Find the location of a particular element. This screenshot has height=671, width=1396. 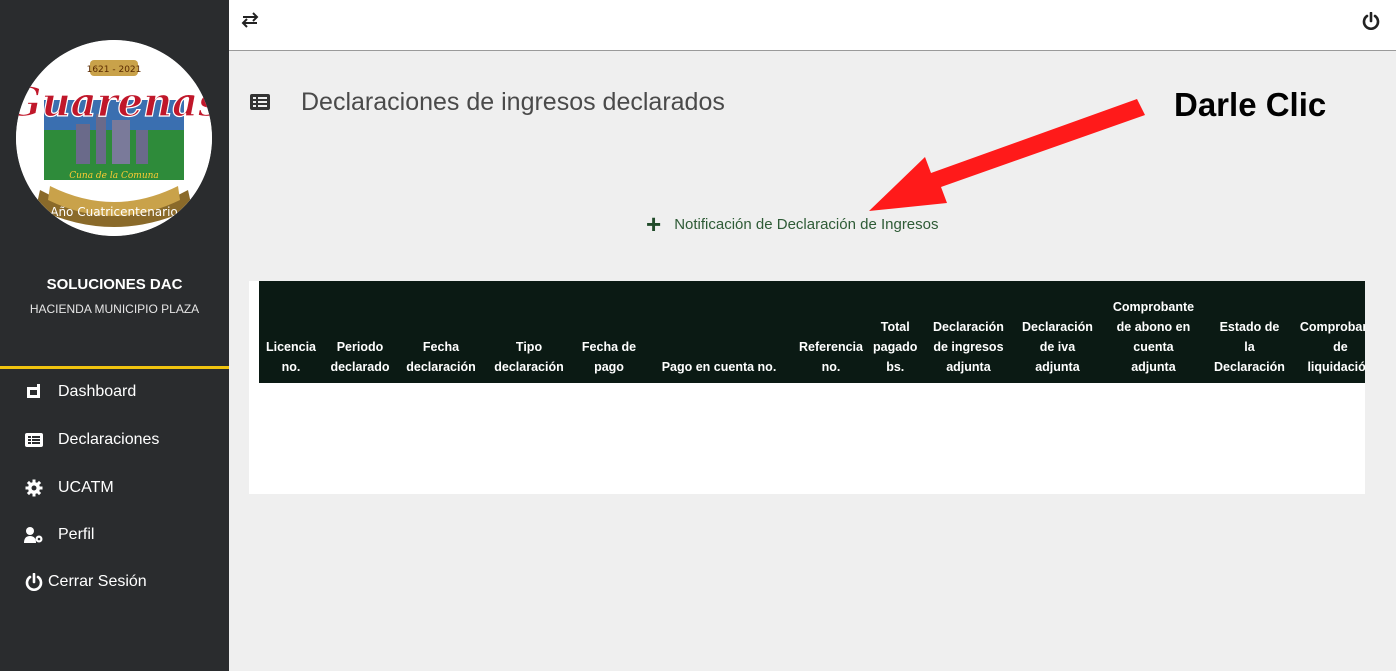

column-header-line: la is located at coordinates (1249, 347).